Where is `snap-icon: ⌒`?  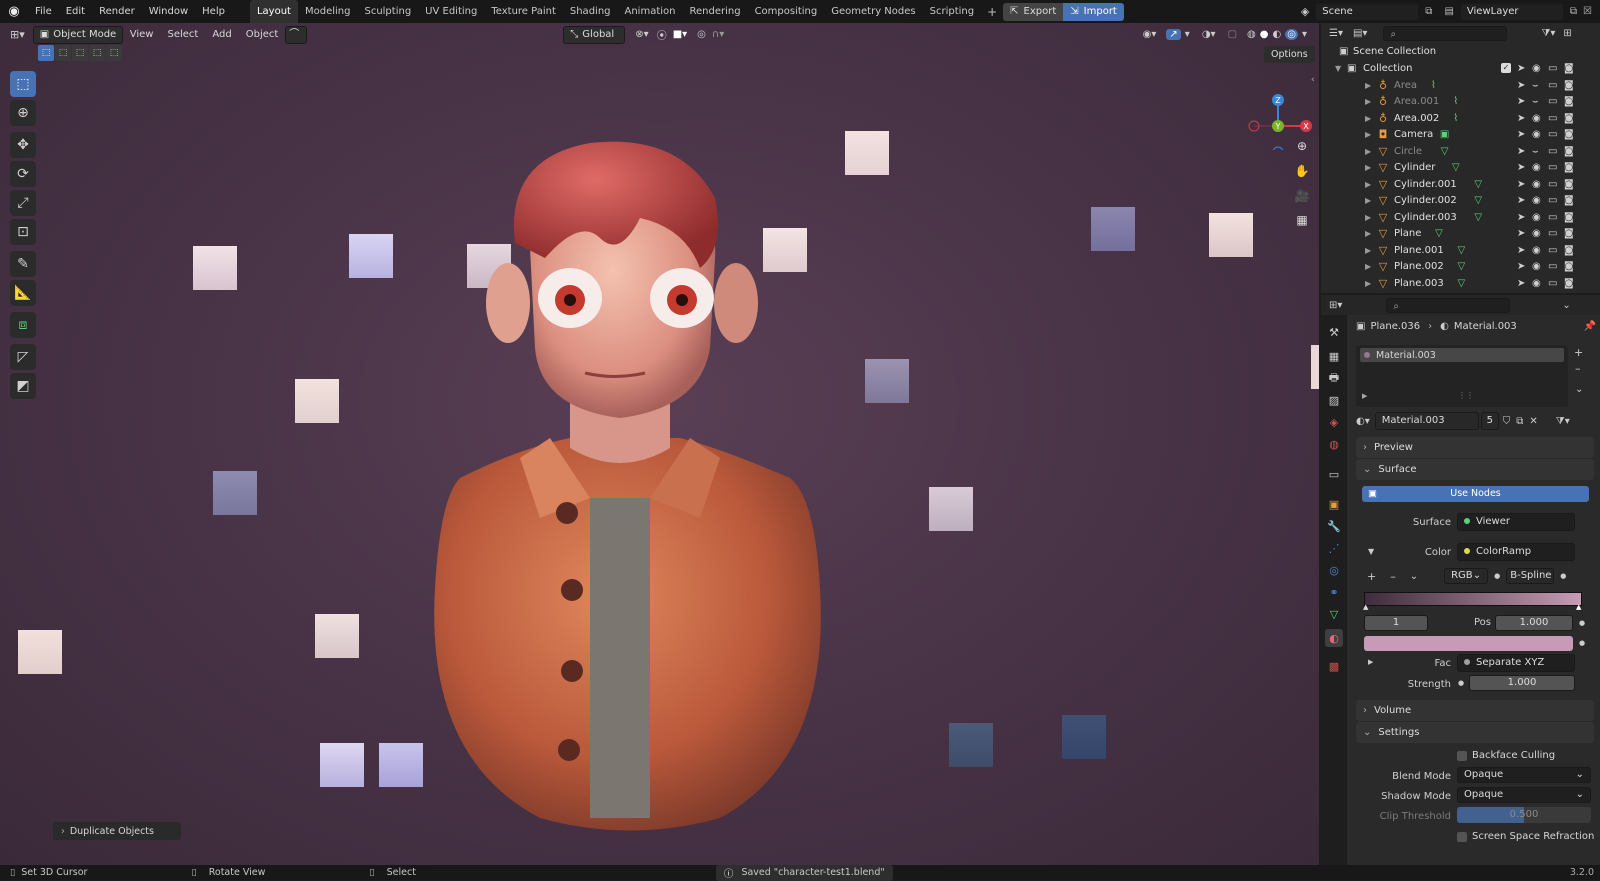
snap-icon: ⌒ is located at coordinates (296, 34).